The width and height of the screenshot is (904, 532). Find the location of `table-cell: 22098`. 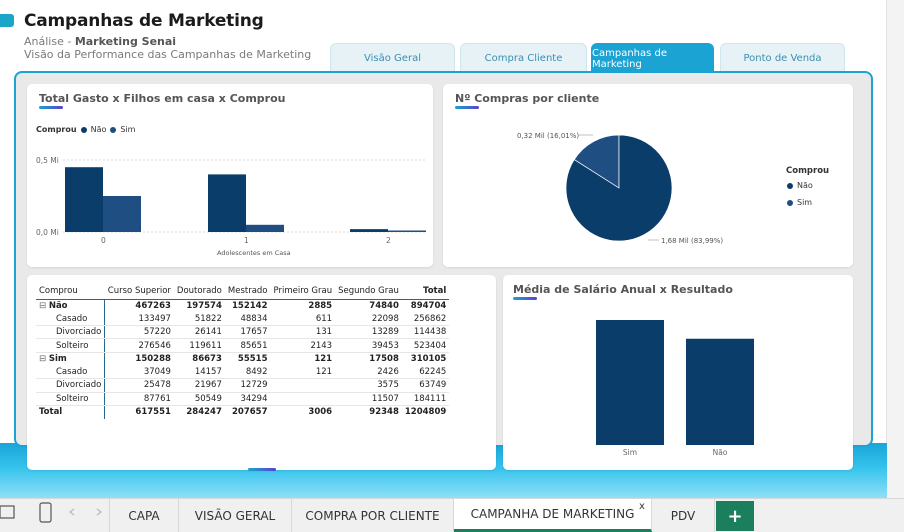

table-cell: 22098 is located at coordinates (368, 319).